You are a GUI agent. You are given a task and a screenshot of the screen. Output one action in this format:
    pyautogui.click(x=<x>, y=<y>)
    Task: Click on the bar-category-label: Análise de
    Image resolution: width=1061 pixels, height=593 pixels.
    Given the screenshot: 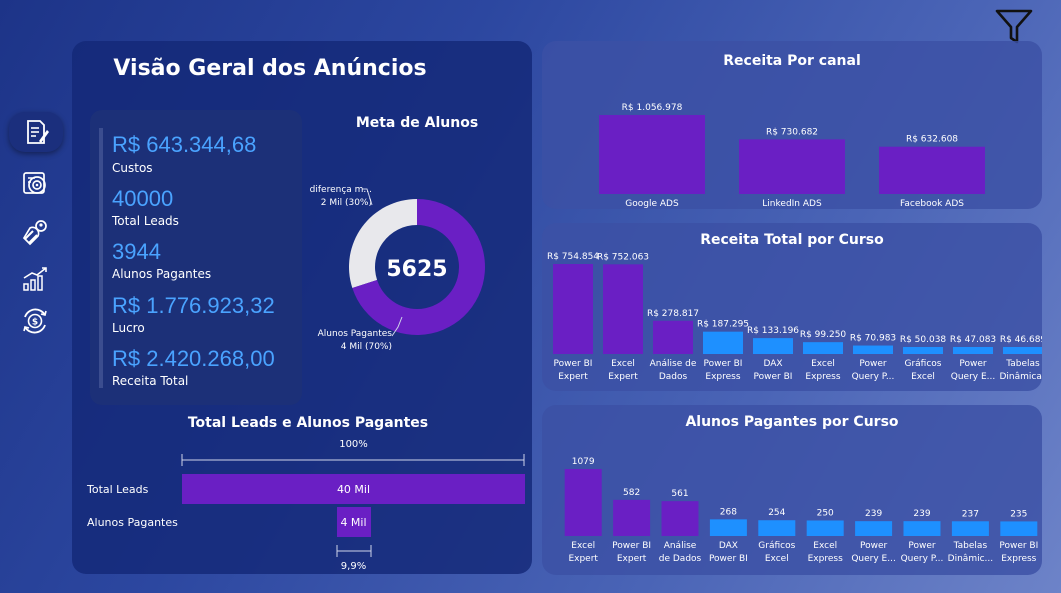 What is the action you would take?
    pyautogui.click(x=673, y=364)
    